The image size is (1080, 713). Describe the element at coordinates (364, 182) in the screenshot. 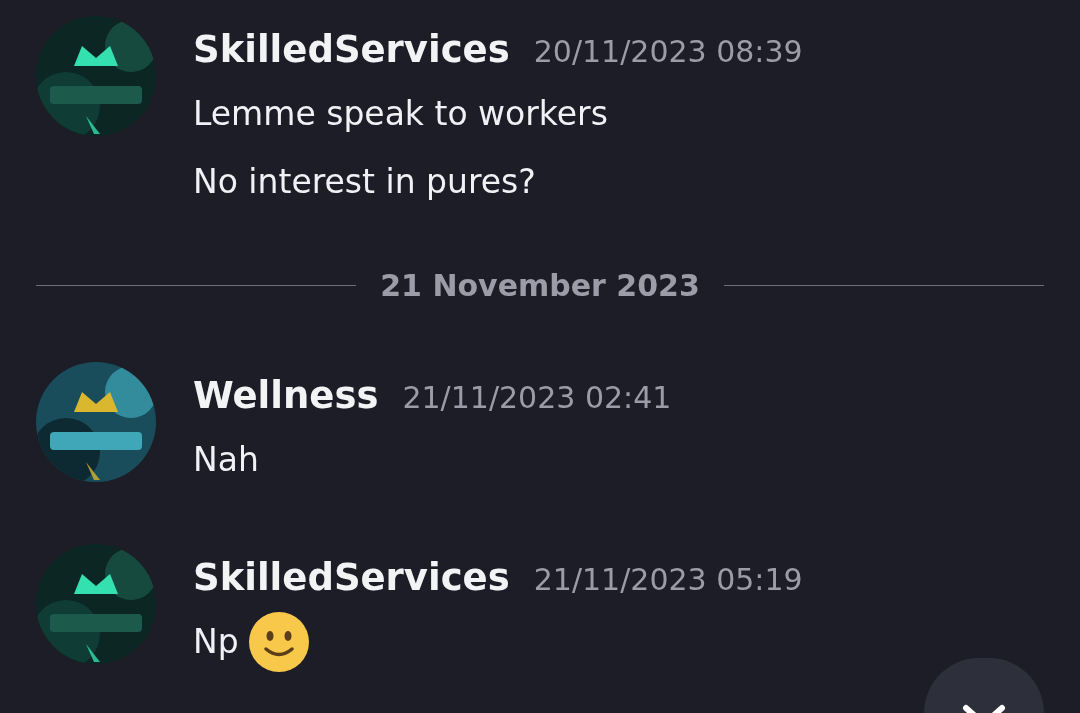

I see `message-text: No interest in pures?` at that location.